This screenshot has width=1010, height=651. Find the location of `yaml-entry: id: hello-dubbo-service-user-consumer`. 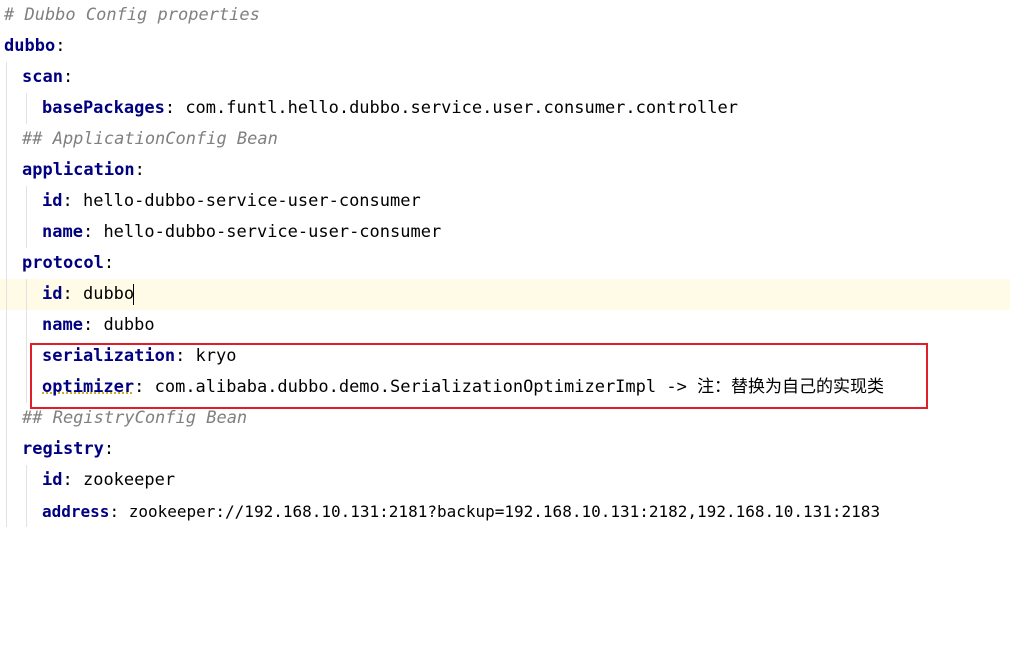

yaml-entry: id: hello-dubbo-service-user-consumer is located at coordinates (231, 201).